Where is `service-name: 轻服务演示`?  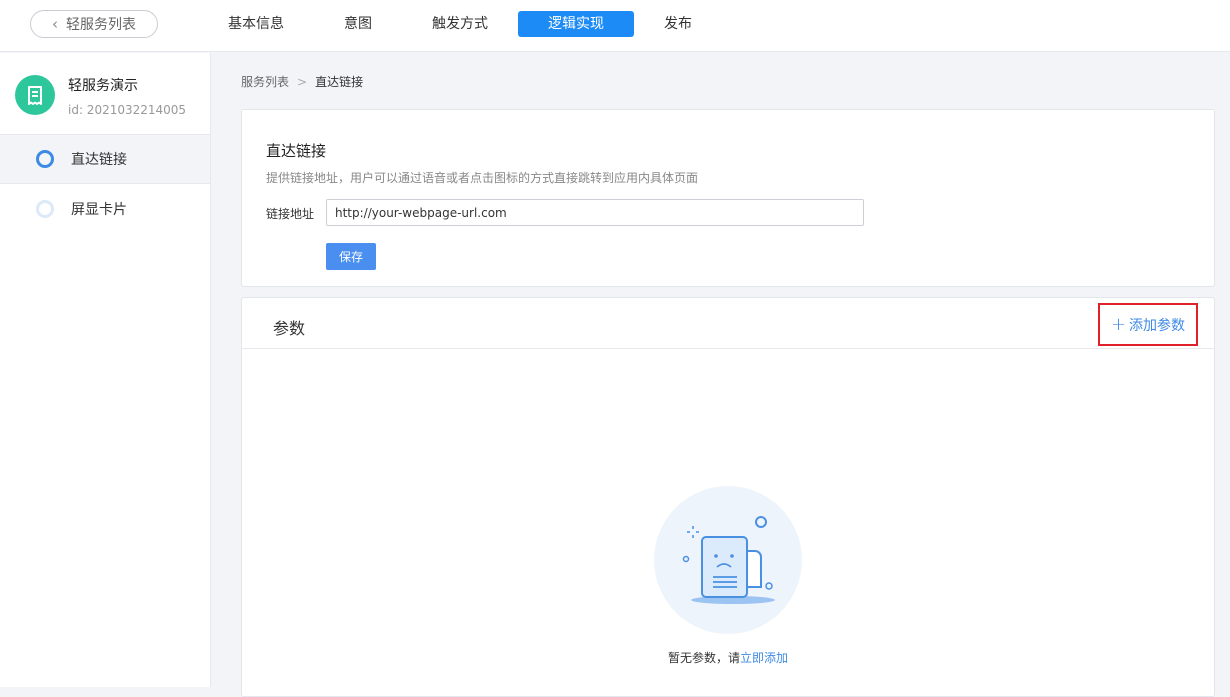 service-name: 轻服务演示 is located at coordinates (103, 86).